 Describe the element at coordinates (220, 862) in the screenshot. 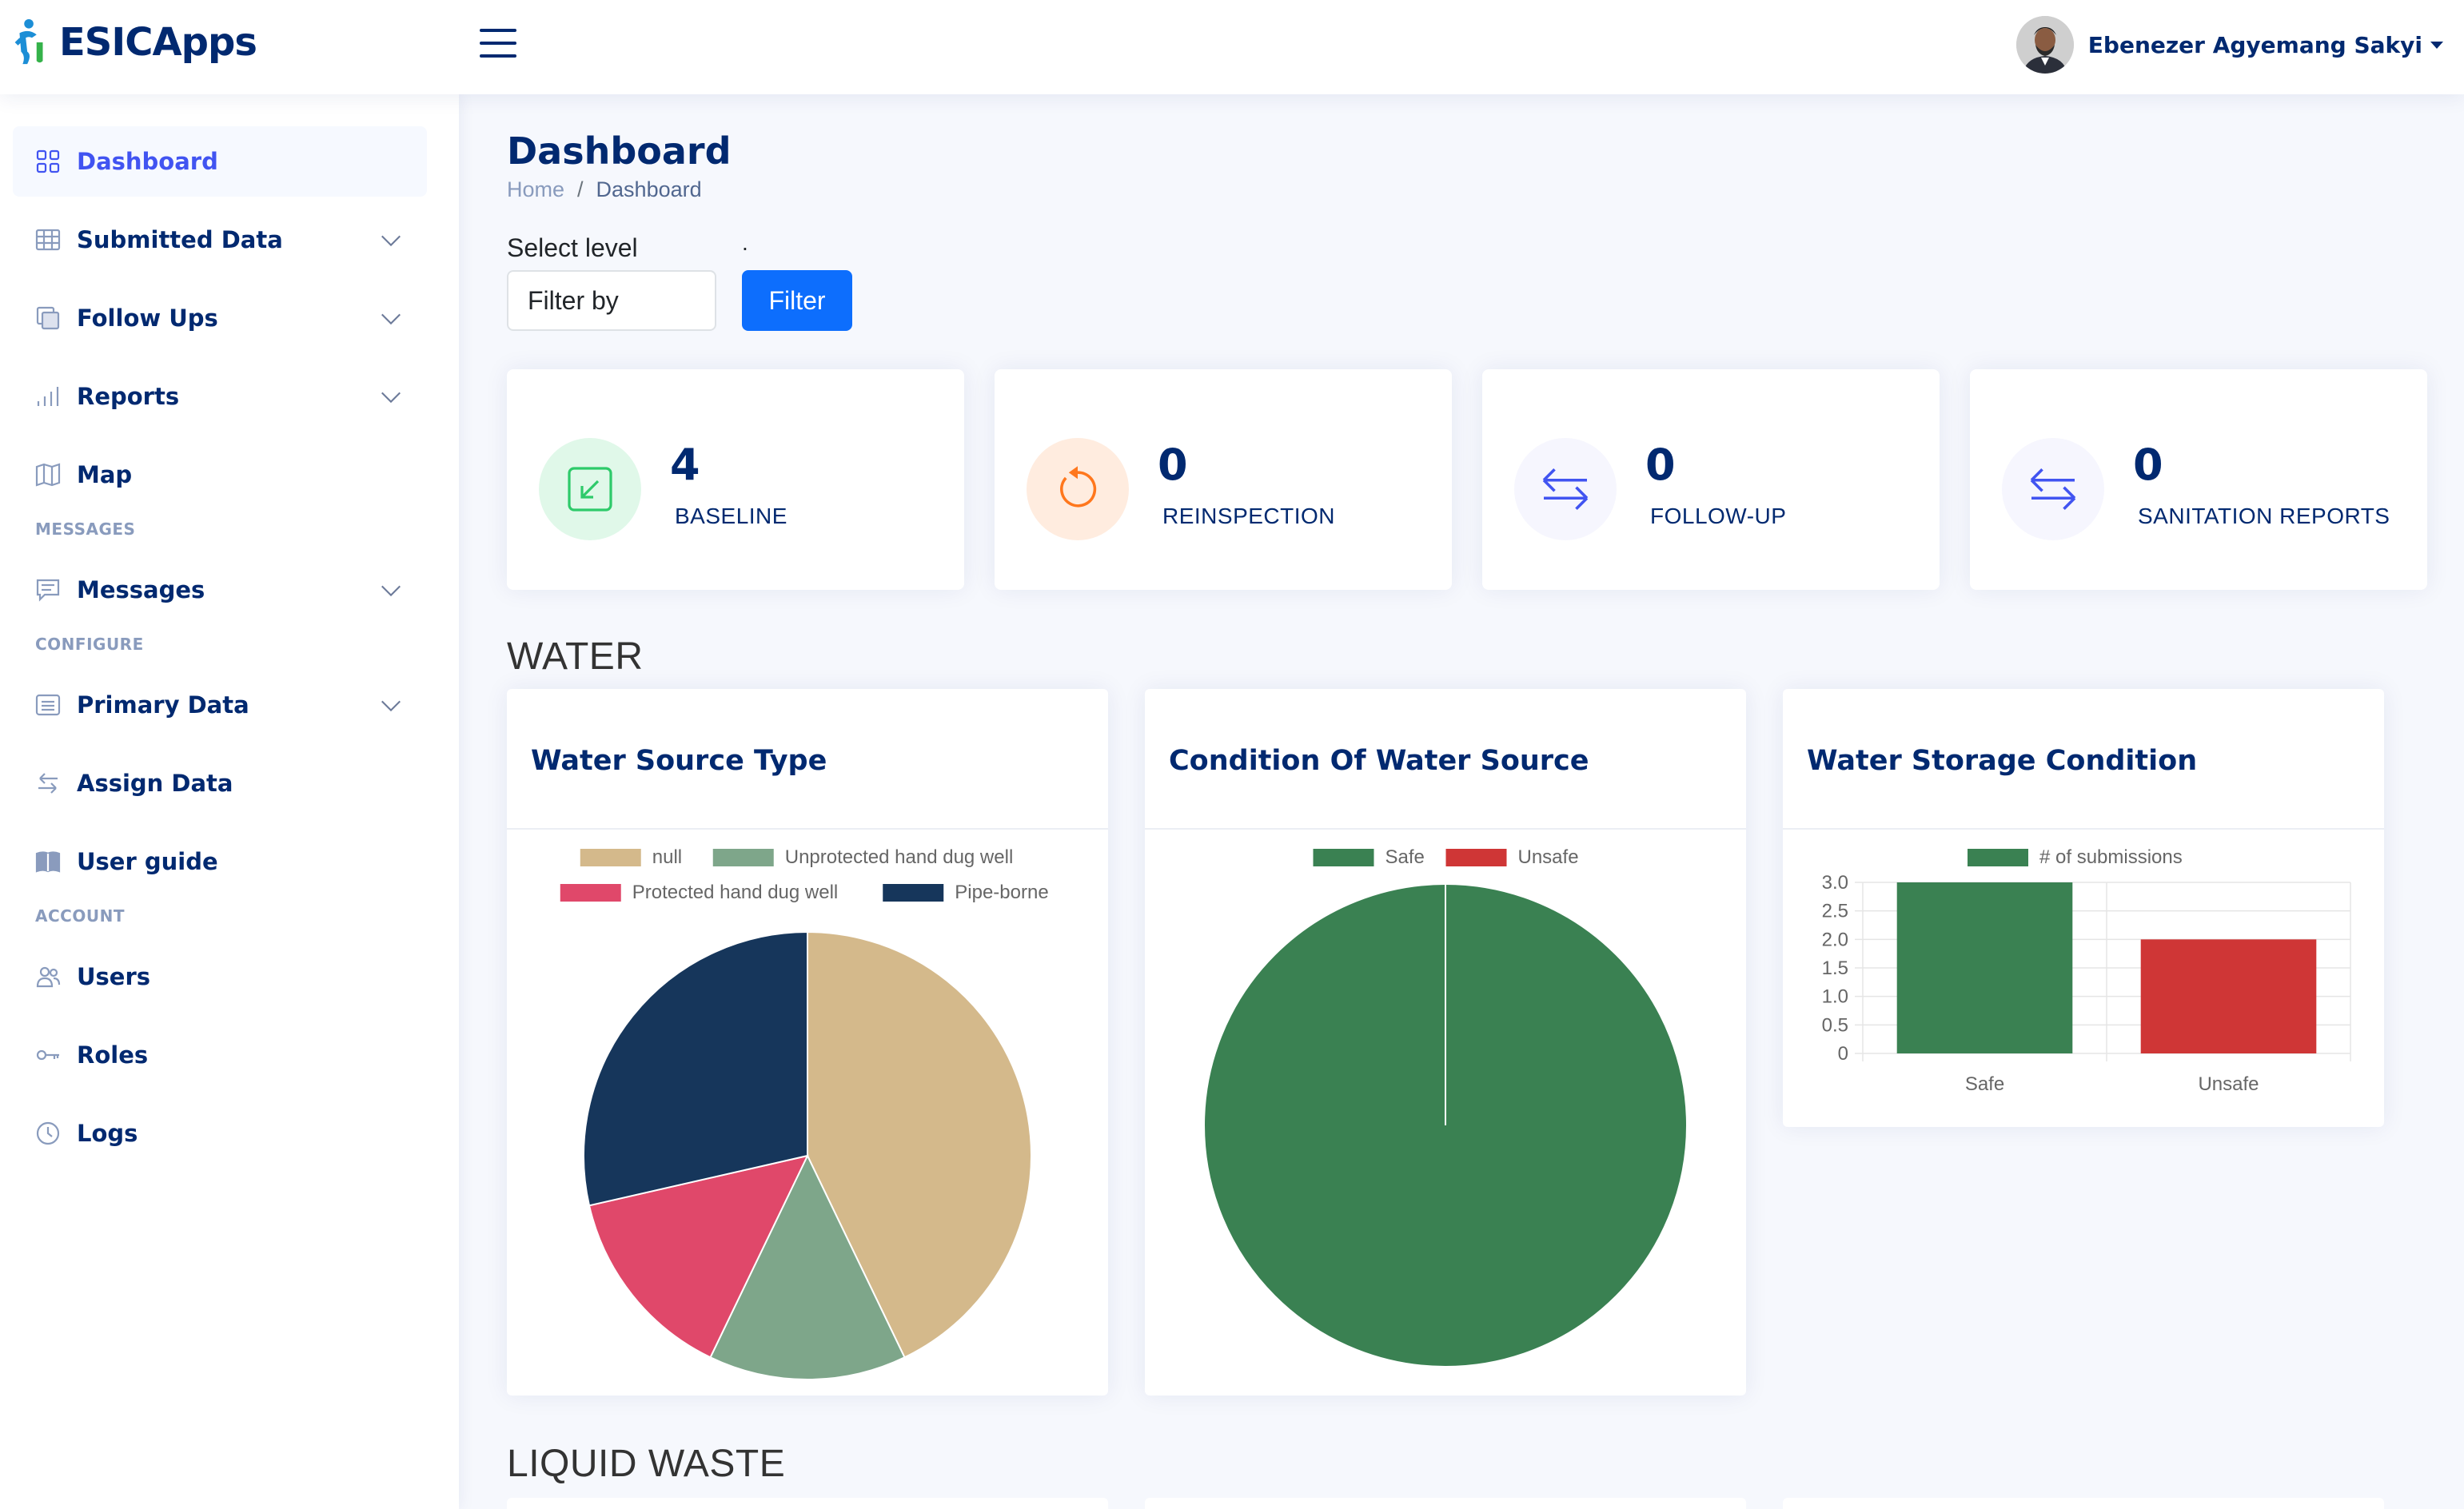

I see `sidebar-item-user-guide: User guide` at that location.